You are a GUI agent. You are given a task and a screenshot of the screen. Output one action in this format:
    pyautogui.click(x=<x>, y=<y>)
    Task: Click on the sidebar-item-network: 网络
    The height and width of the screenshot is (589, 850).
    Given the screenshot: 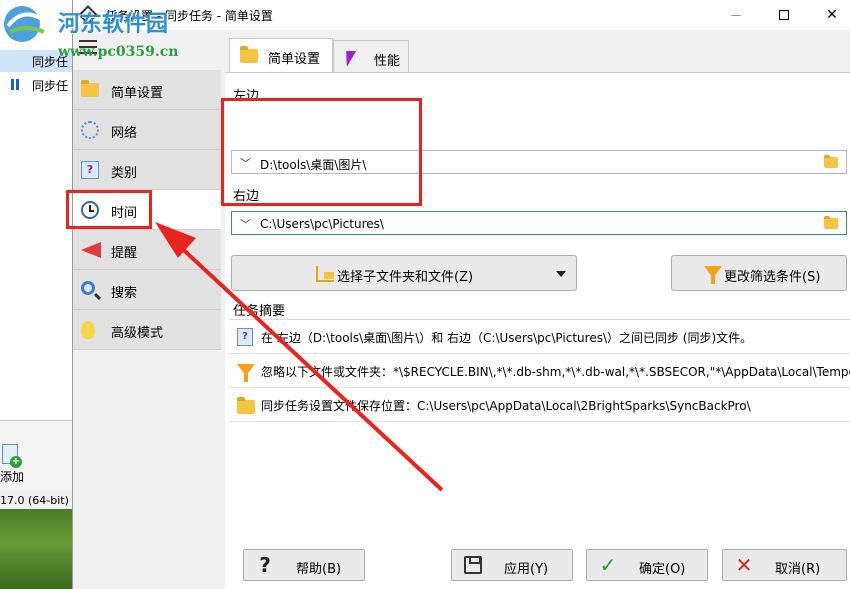 What is the action you would take?
    pyautogui.click(x=147, y=130)
    